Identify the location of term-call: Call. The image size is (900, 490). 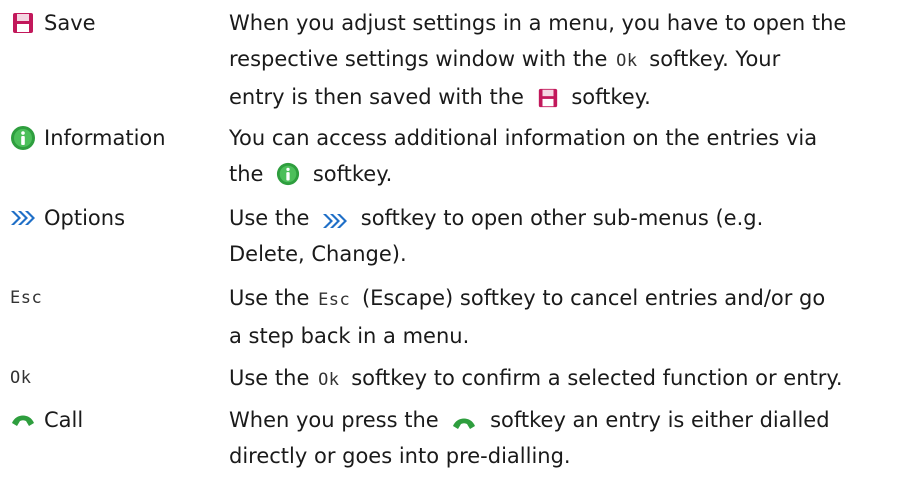
(46, 420).